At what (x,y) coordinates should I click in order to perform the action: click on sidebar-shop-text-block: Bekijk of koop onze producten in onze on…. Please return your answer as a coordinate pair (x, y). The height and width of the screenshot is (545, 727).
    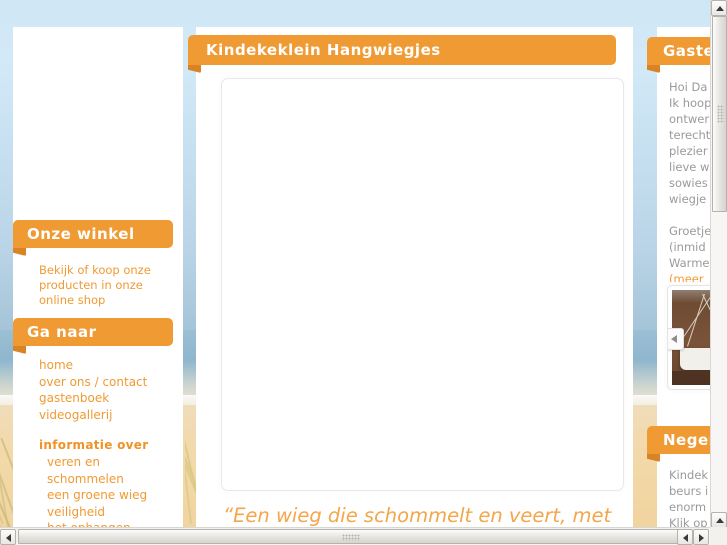
    Looking at the image, I should click on (98, 281).